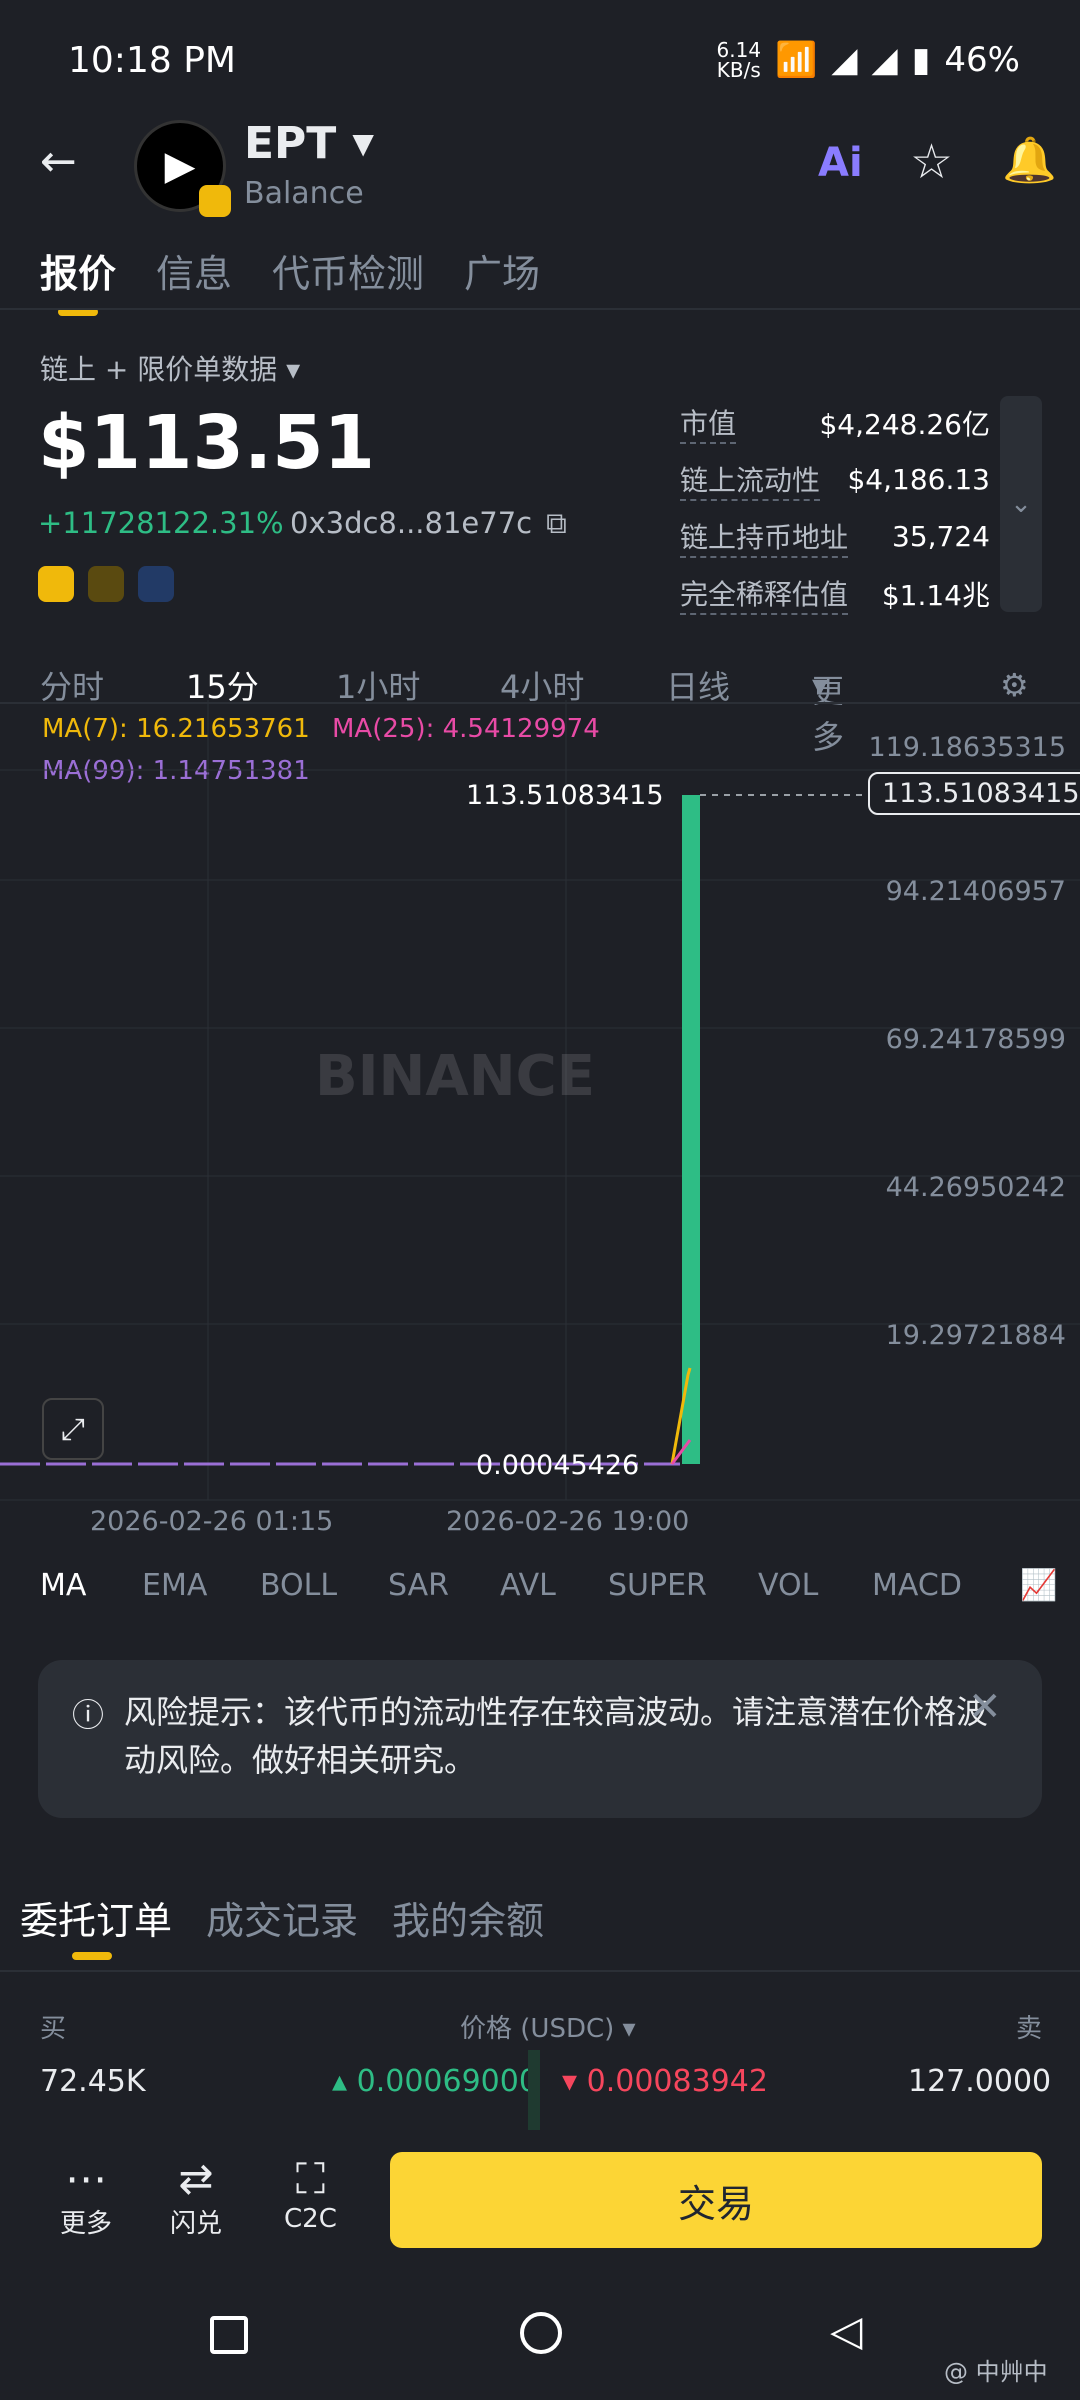 The height and width of the screenshot is (2400, 1080). What do you see at coordinates (540, 60) in the screenshot?
I see `status-bar: 10:18 PM 6.14 KB/s 📶 ◢ ◢ ▮ 46%` at bounding box center [540, 60].